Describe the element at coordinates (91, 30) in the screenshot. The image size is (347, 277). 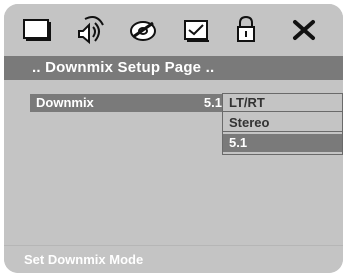
I see `audio-speaker-icon-svg` at that location.